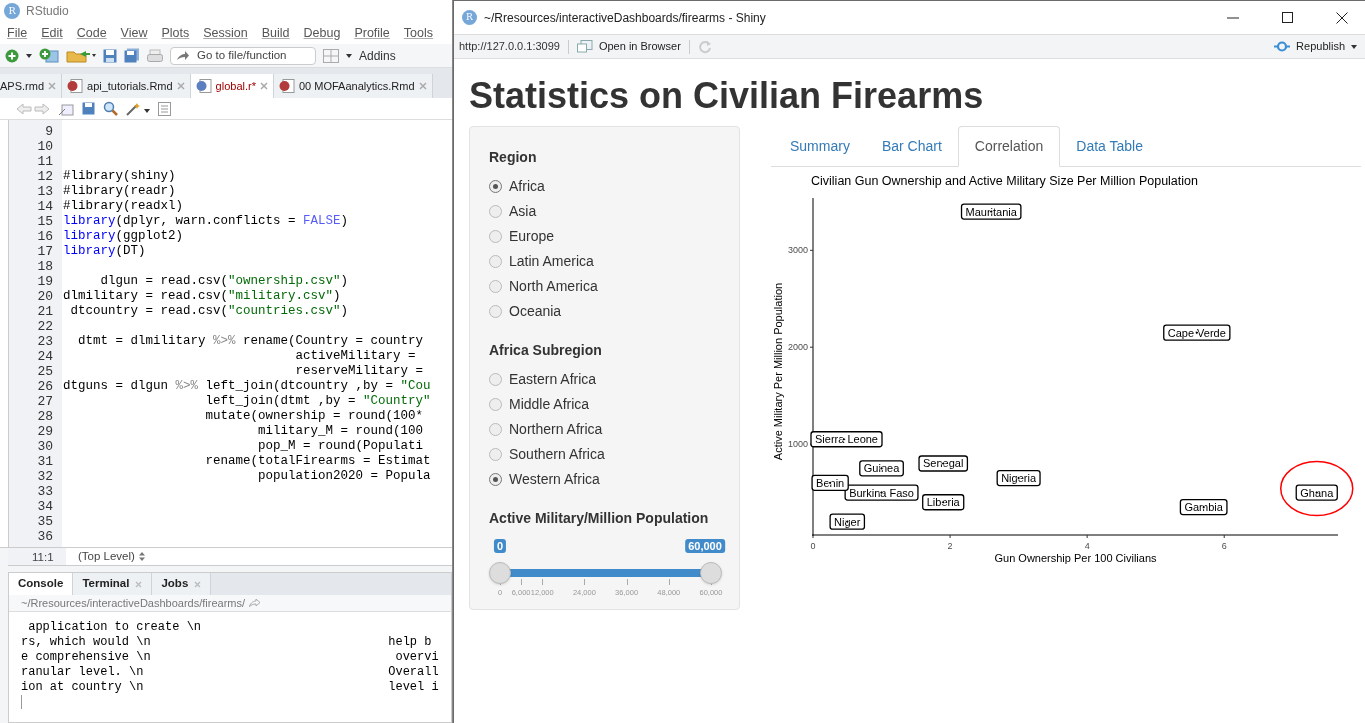 The width and height of the screenshot is (1365, 723). I want to click on line-number: 23, so click(45, 341).